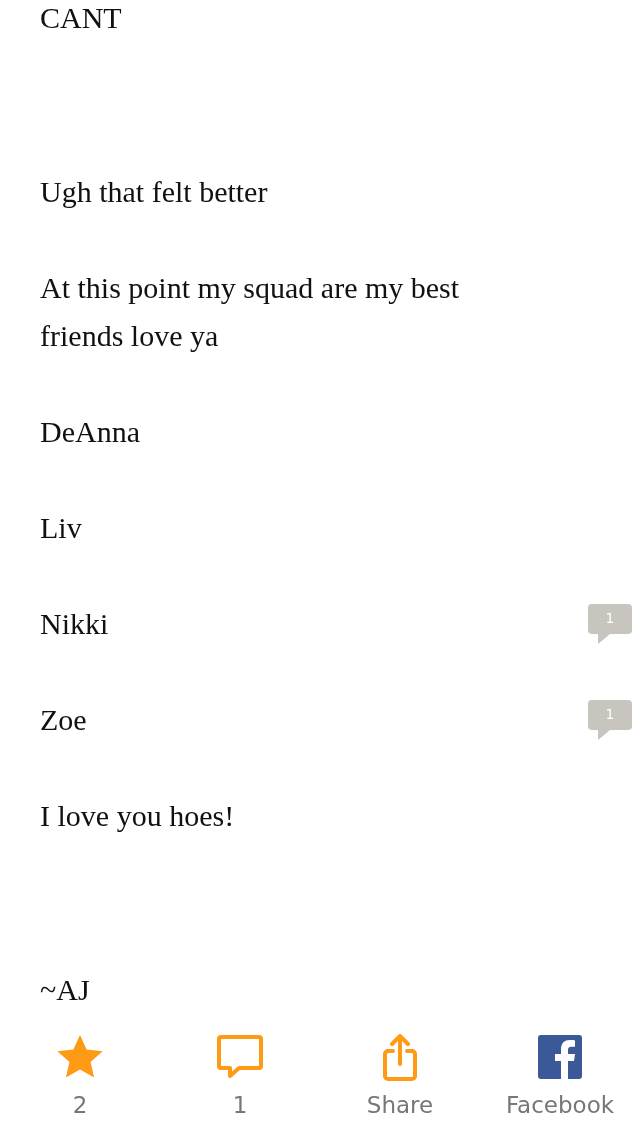 The height and width of the screenshot is (1136, 640). I want to click on star-button: 2, so click(80, 1083).